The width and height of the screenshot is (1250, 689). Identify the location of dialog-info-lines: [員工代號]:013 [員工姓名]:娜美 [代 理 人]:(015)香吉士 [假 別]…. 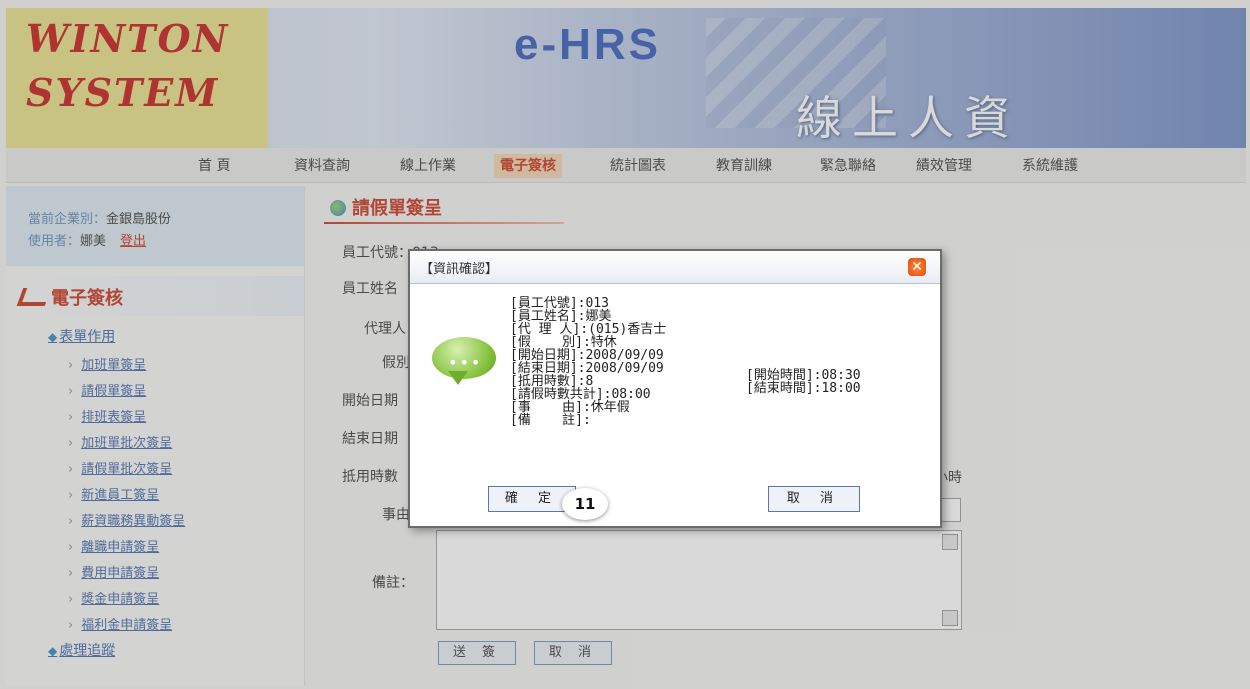
(588, 362).